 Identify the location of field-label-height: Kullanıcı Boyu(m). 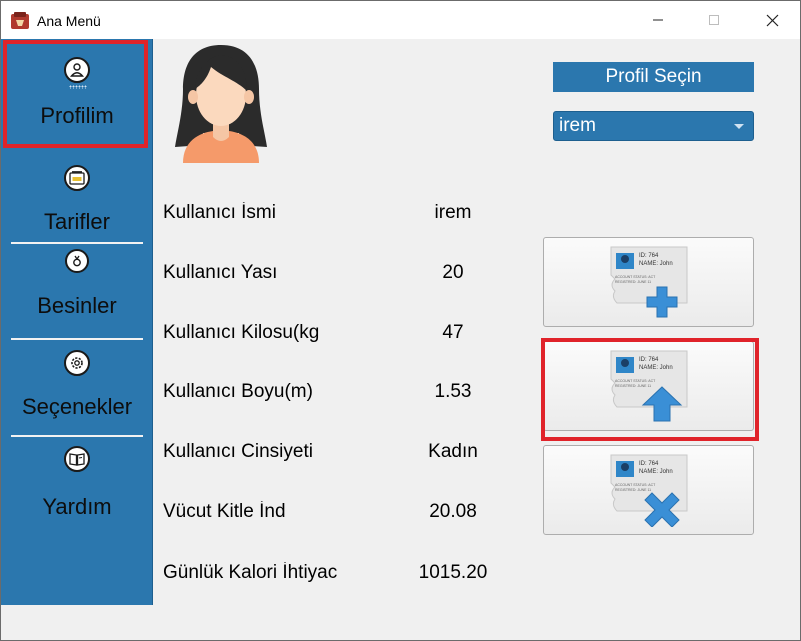
(238, 391).